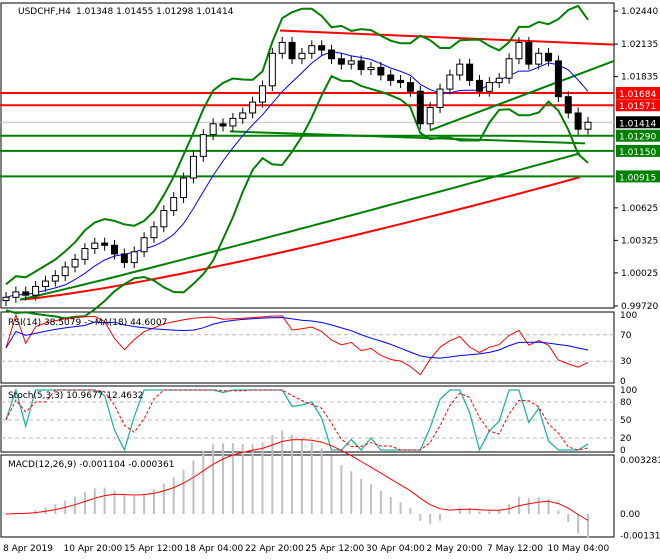  What do you see at coordinates (630, 515) in the screenshot?
I see `macd-tick: 0.00` at bounding box center [630, 515].